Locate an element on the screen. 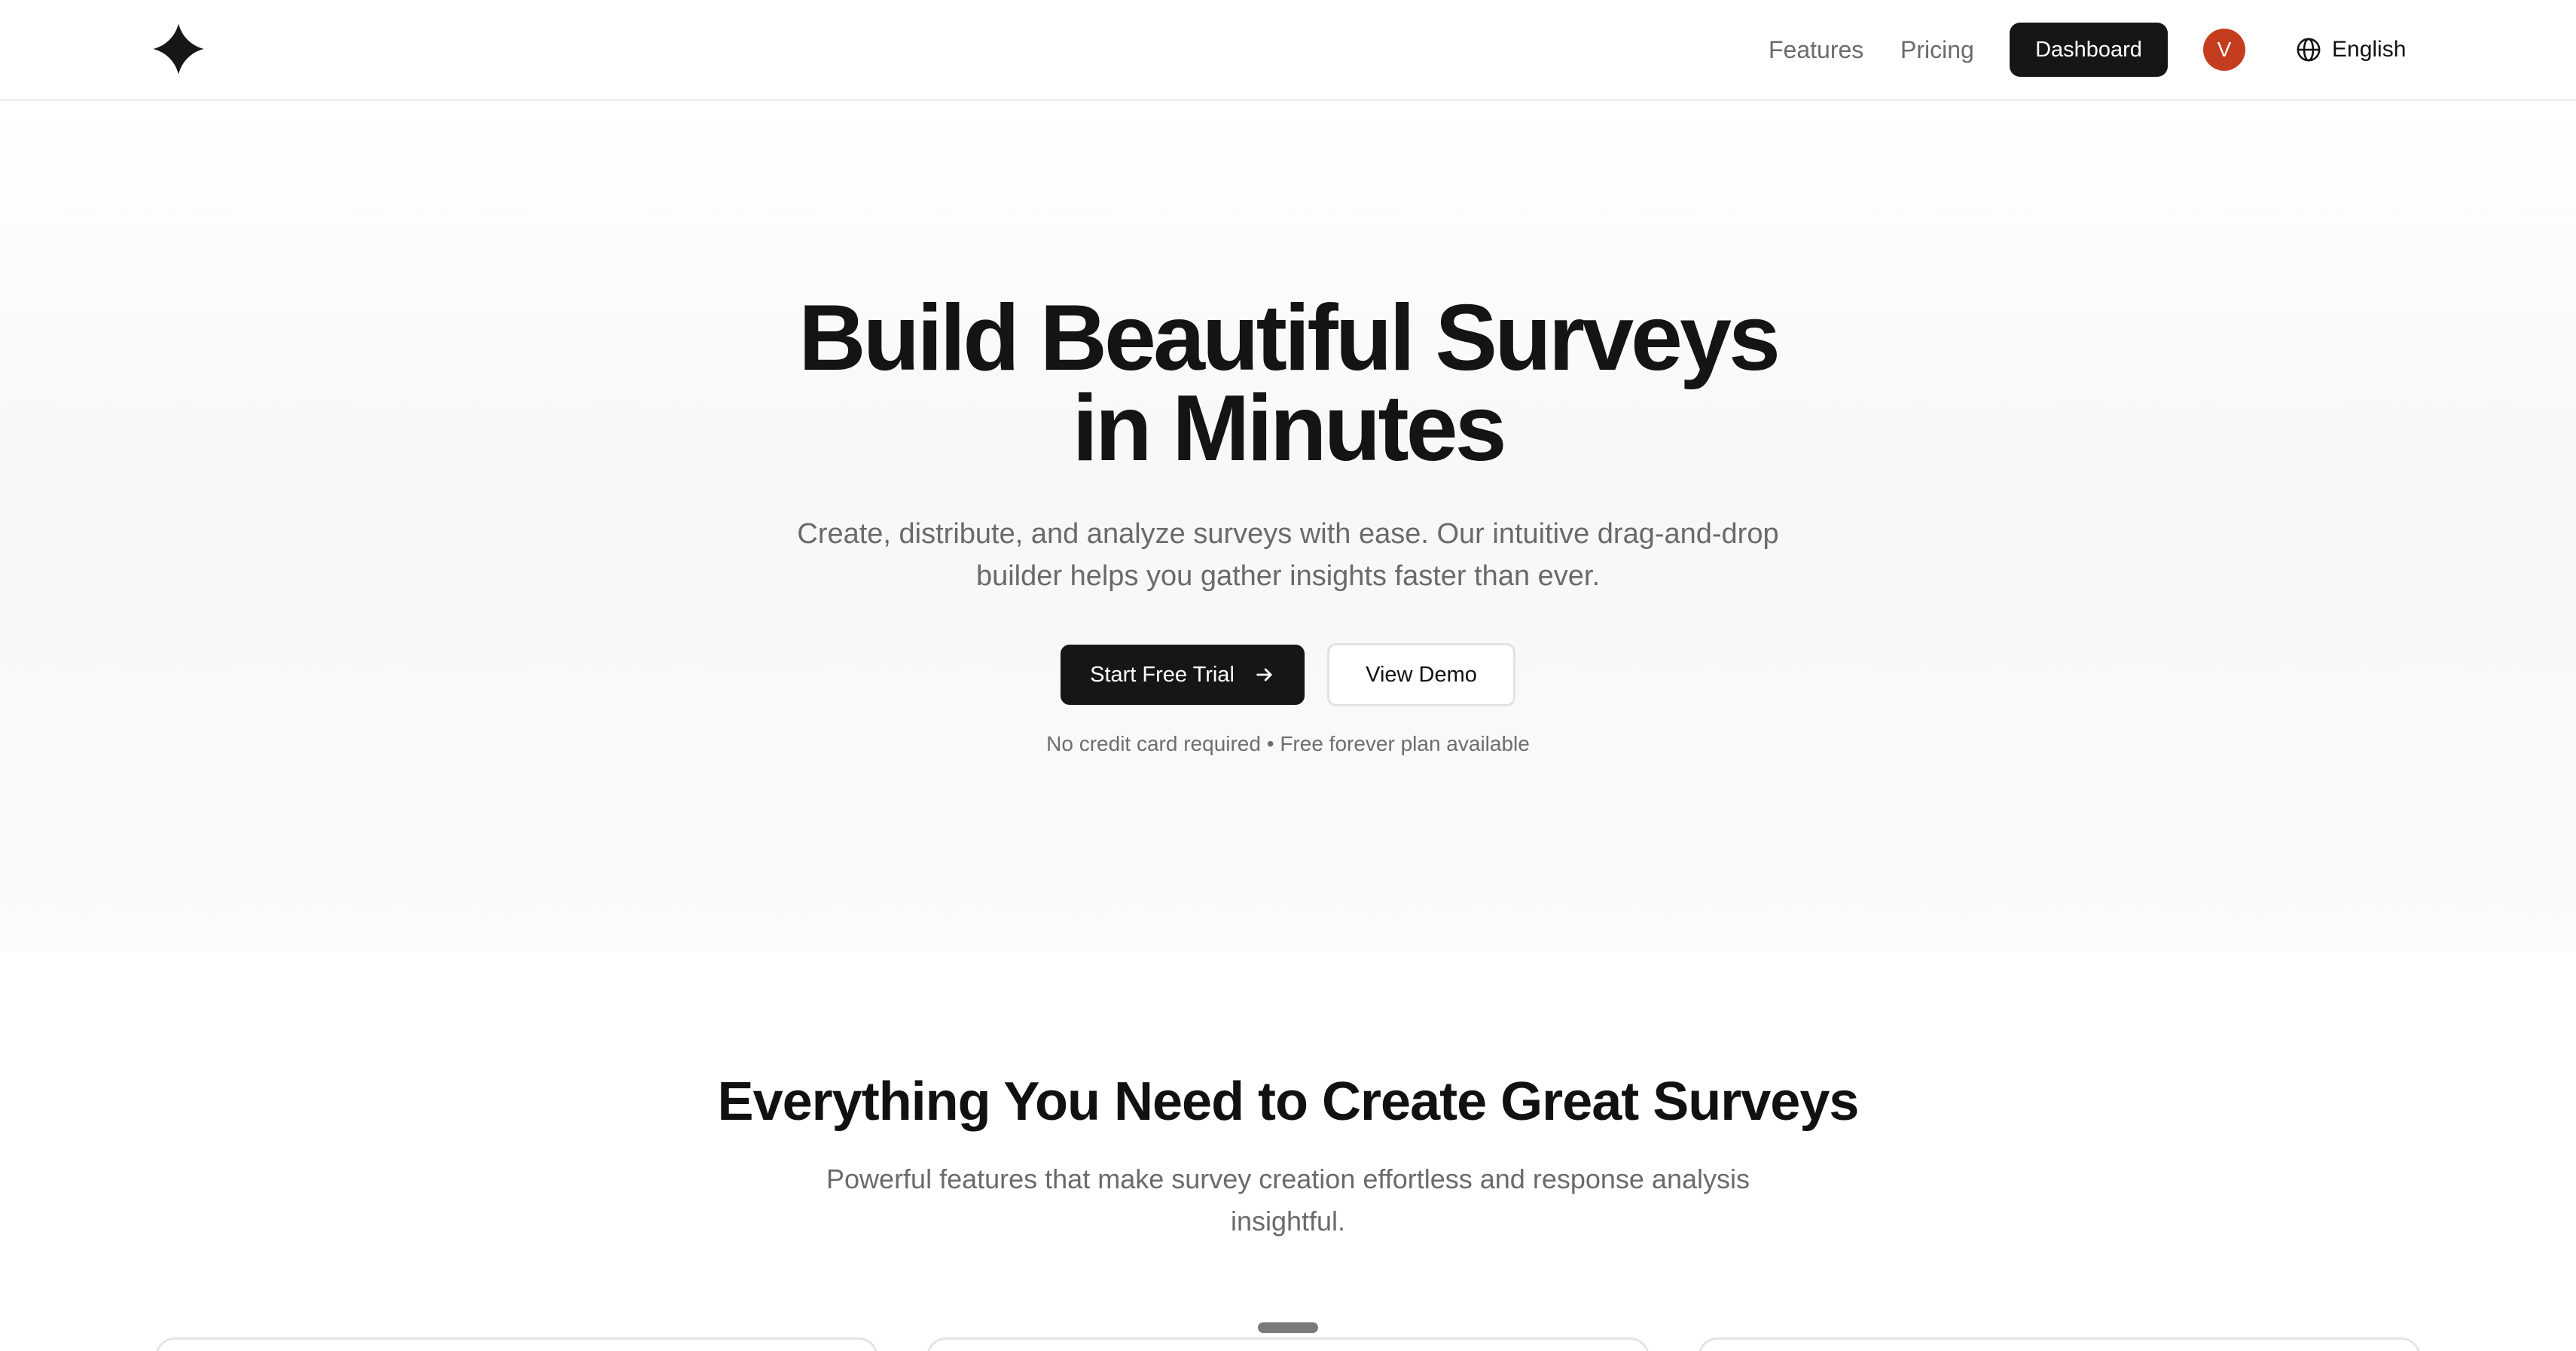 The width and height of the screenshot is (2576, 1351). dashboard-button: Dashboard is located at coordinates (2089, 50).